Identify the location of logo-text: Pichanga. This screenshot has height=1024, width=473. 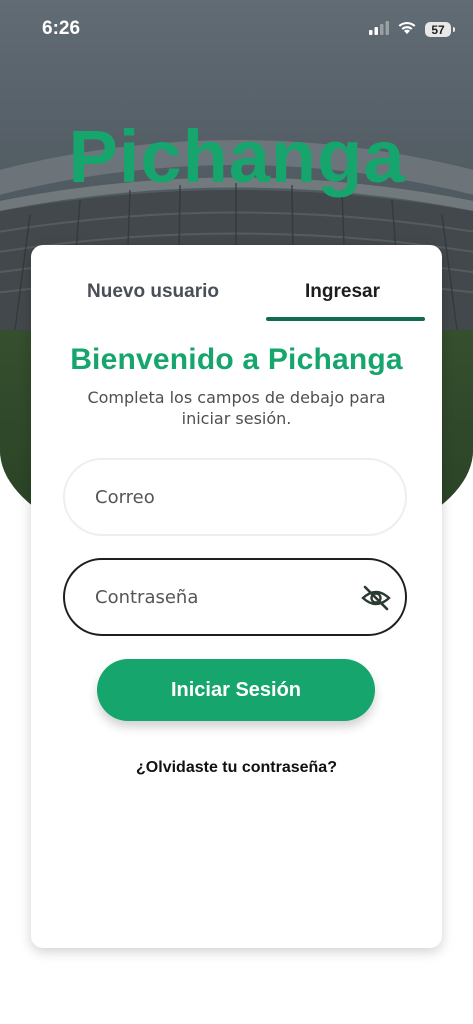
(236, 156).